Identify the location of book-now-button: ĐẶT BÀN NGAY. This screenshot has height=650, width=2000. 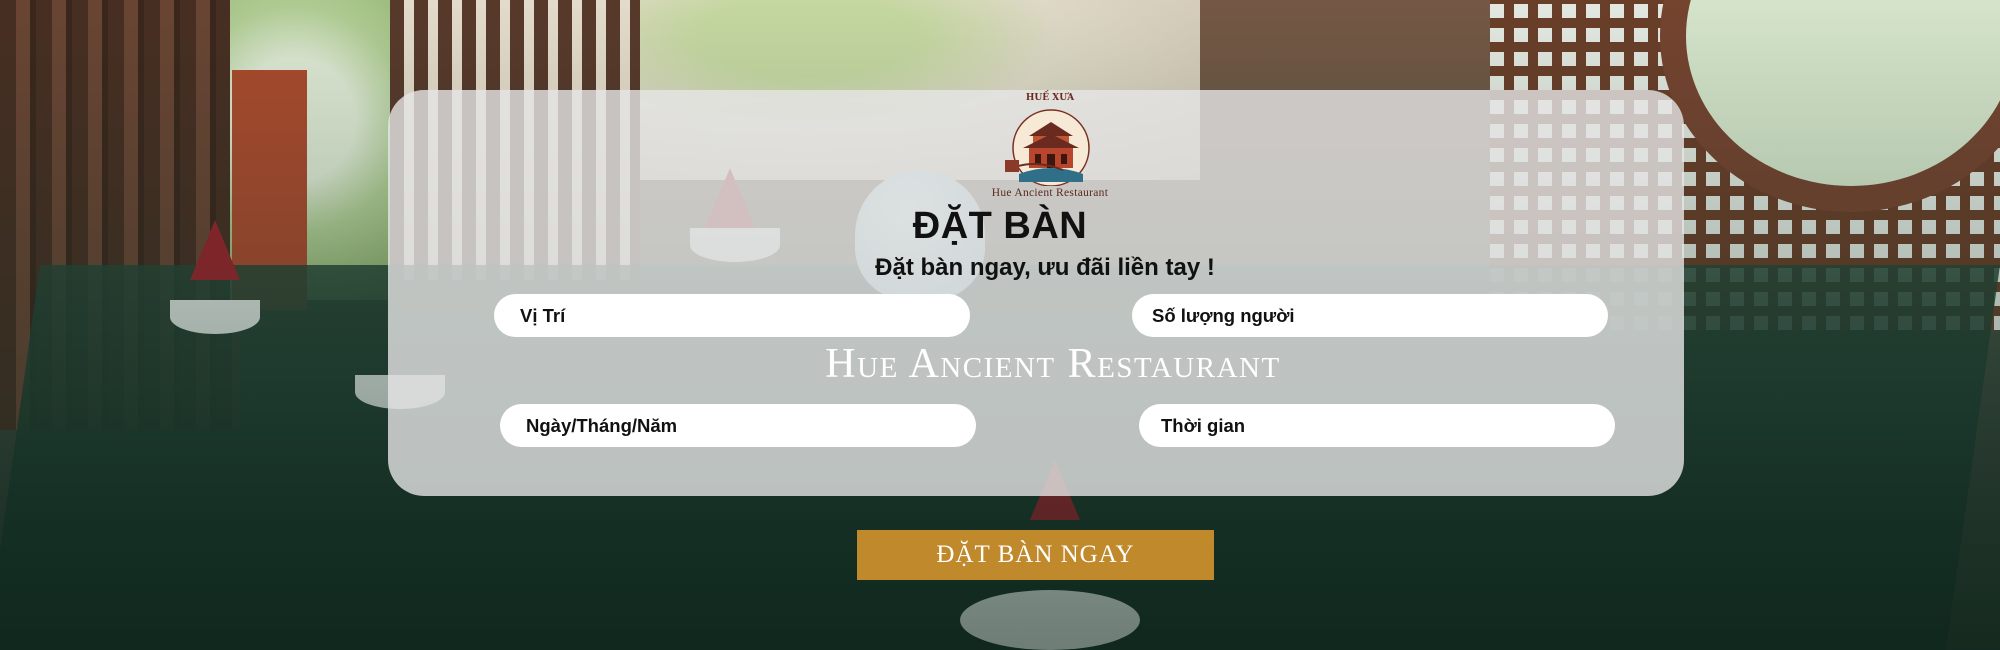
(1035, 555).